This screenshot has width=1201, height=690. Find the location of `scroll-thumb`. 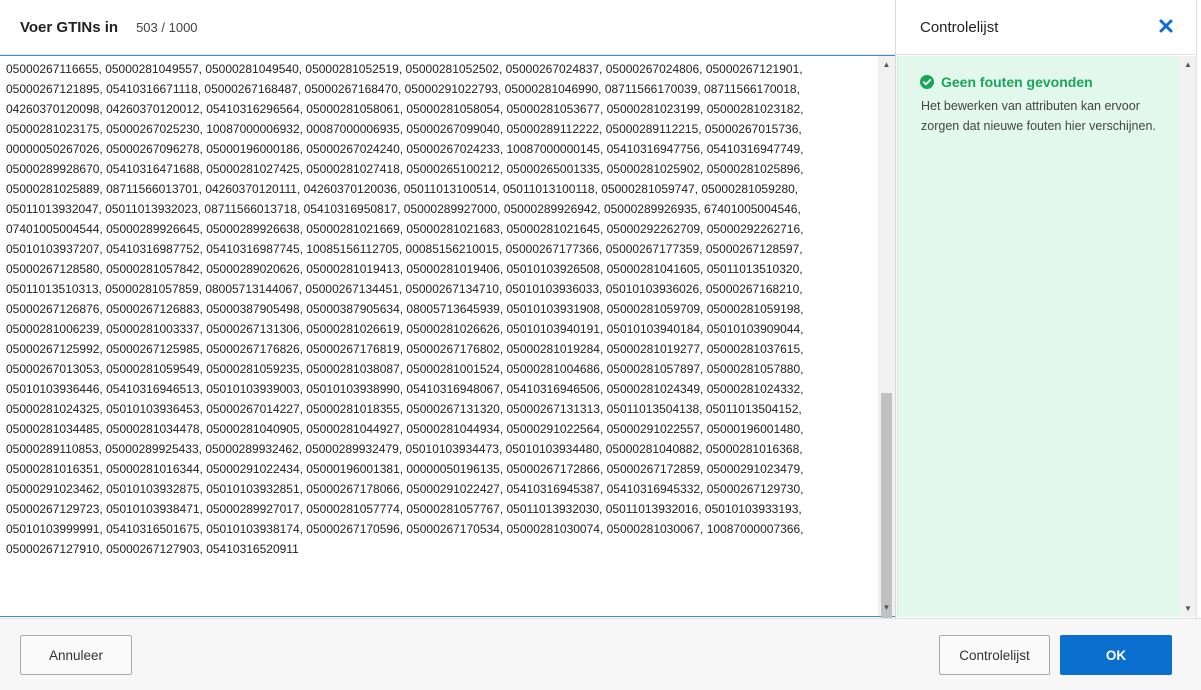

scroll-thumb is located at coordinates (886, 508).